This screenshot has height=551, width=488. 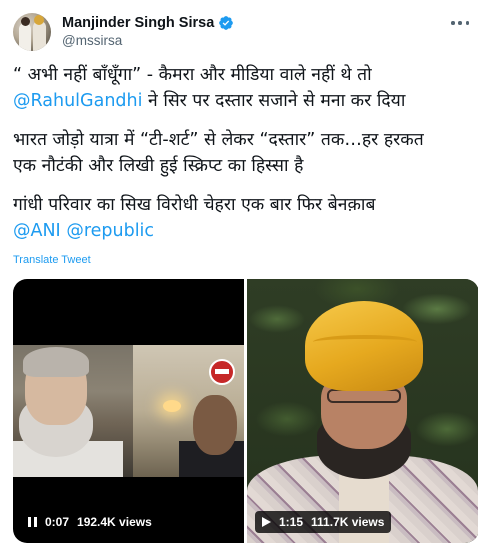 What do you see at coordinates (77, 101) in the screenshot?
I see `mention-rahulgandhi: @RahulGandhi` at bounding box center [77, 101].